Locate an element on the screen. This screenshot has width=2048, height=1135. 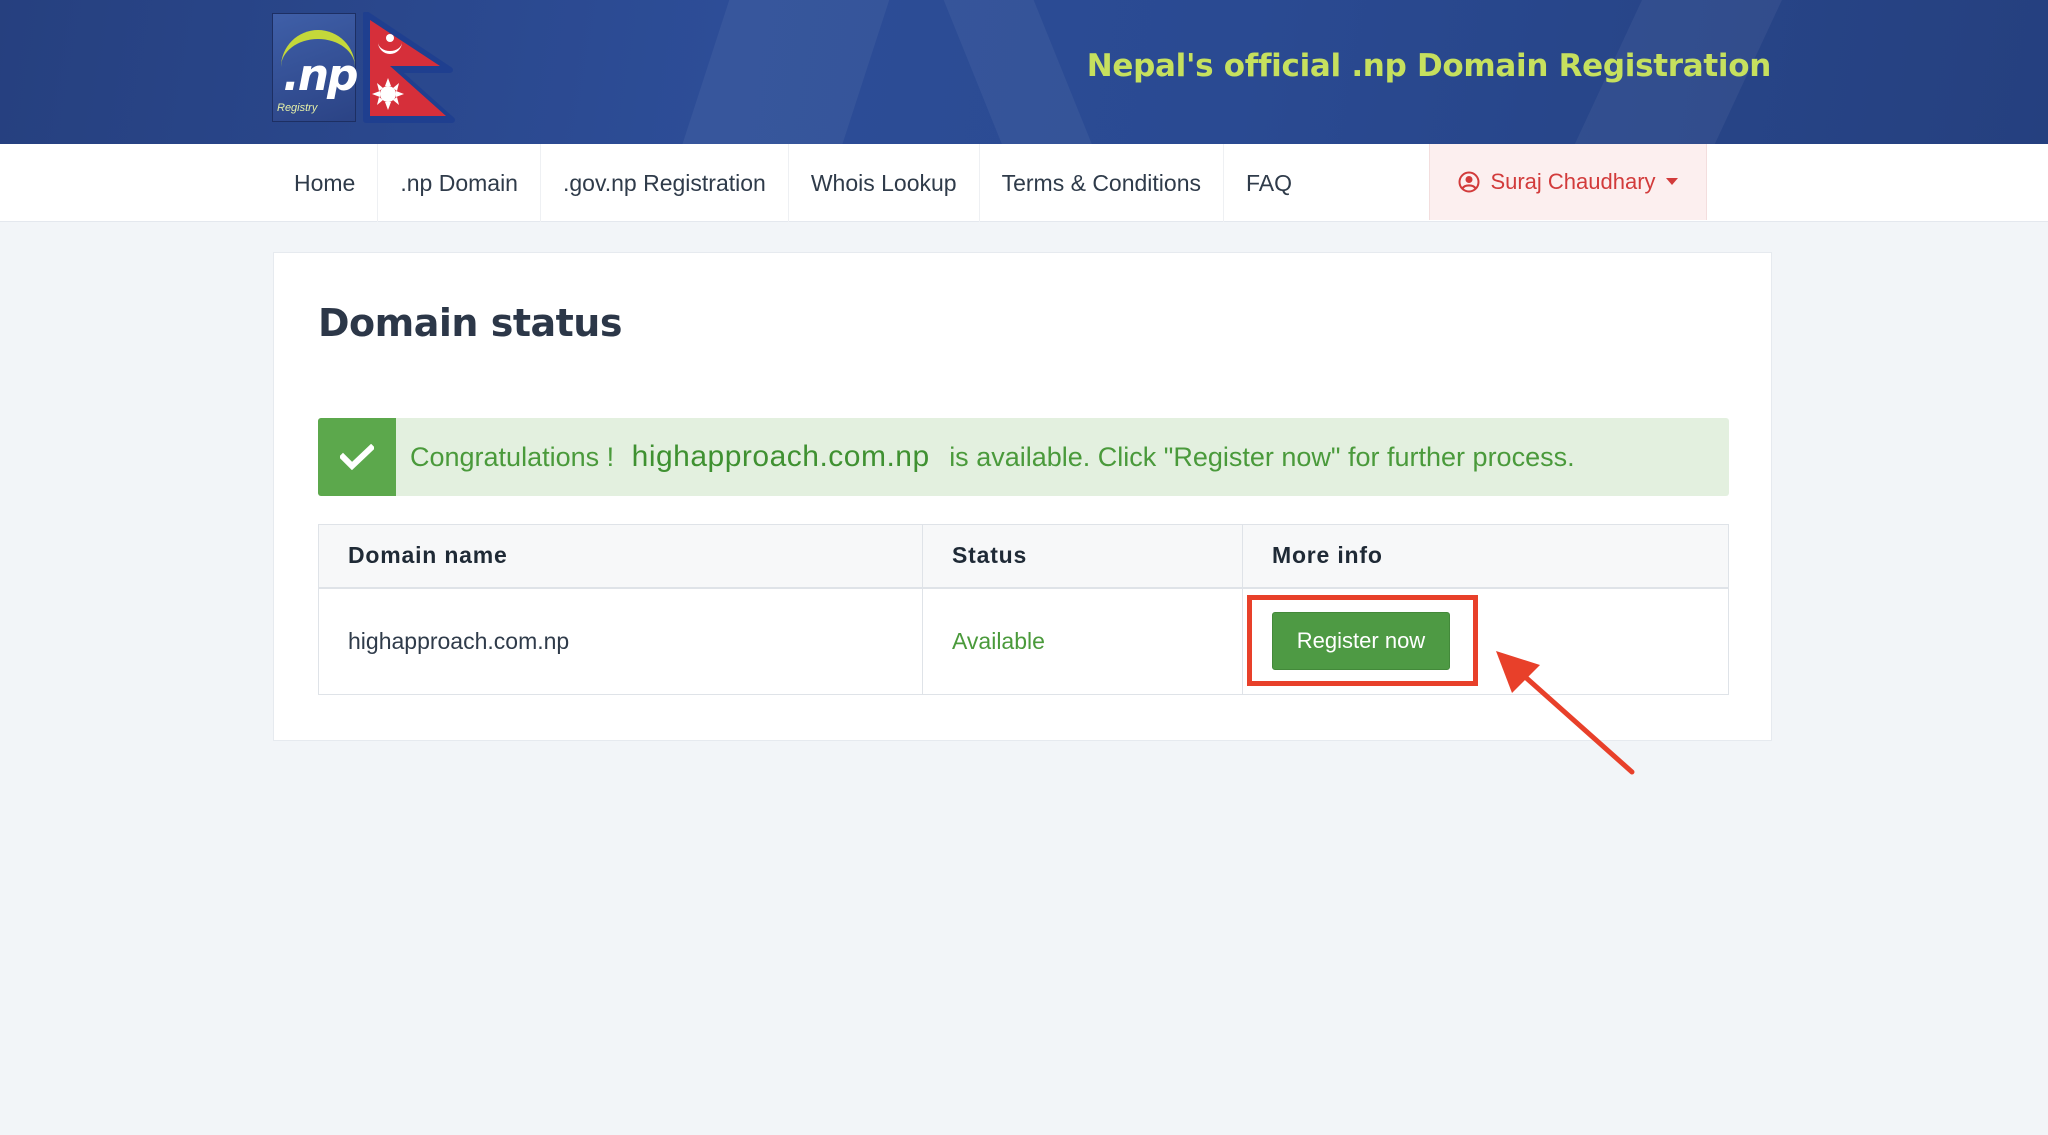
banner-decoration is located at coordinates (780, 72).